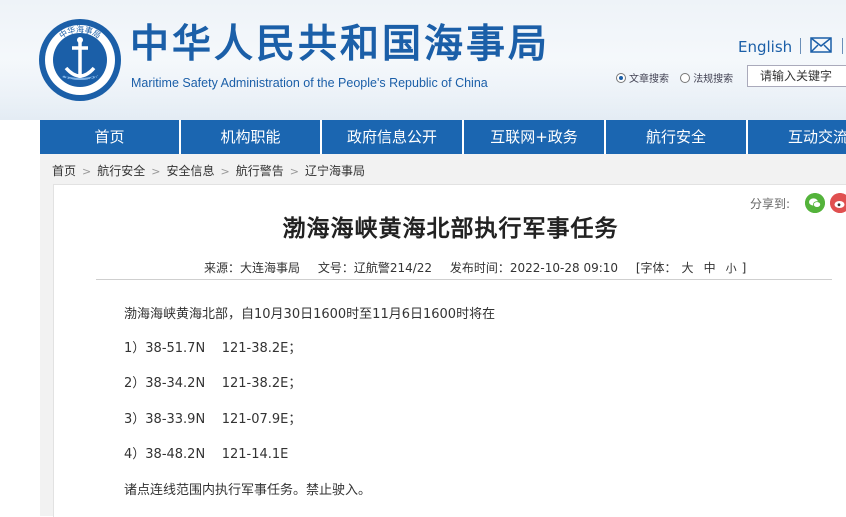  I want to click on breadcrumb-item: 航行警告, so click(260, 171).